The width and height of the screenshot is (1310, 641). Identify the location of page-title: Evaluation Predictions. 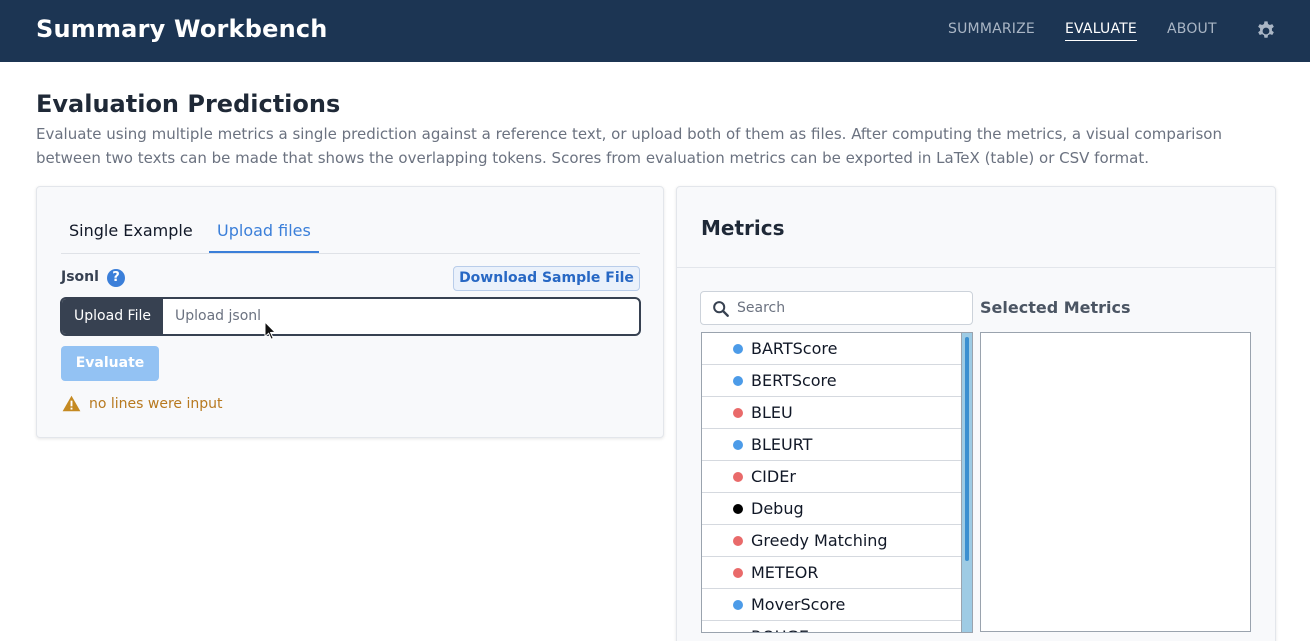
(188, 104).